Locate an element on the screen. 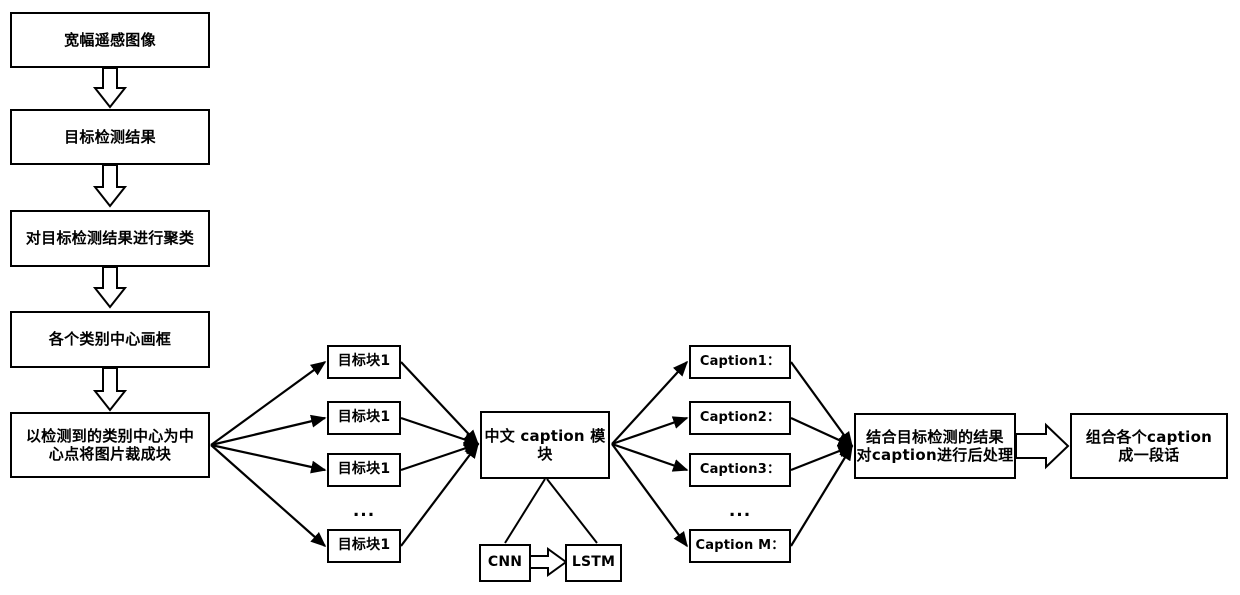 This screenshot has height=595, width=1240. node-cnn-label: CNN is located at coordinates (505, 562).